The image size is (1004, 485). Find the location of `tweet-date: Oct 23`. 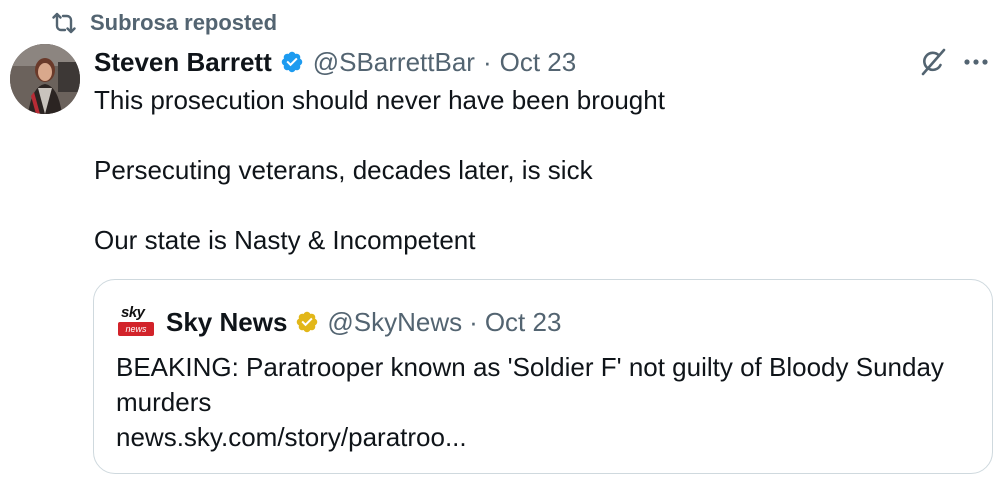

tweet-date: Oct 23 is located at coordinates (538, 62).